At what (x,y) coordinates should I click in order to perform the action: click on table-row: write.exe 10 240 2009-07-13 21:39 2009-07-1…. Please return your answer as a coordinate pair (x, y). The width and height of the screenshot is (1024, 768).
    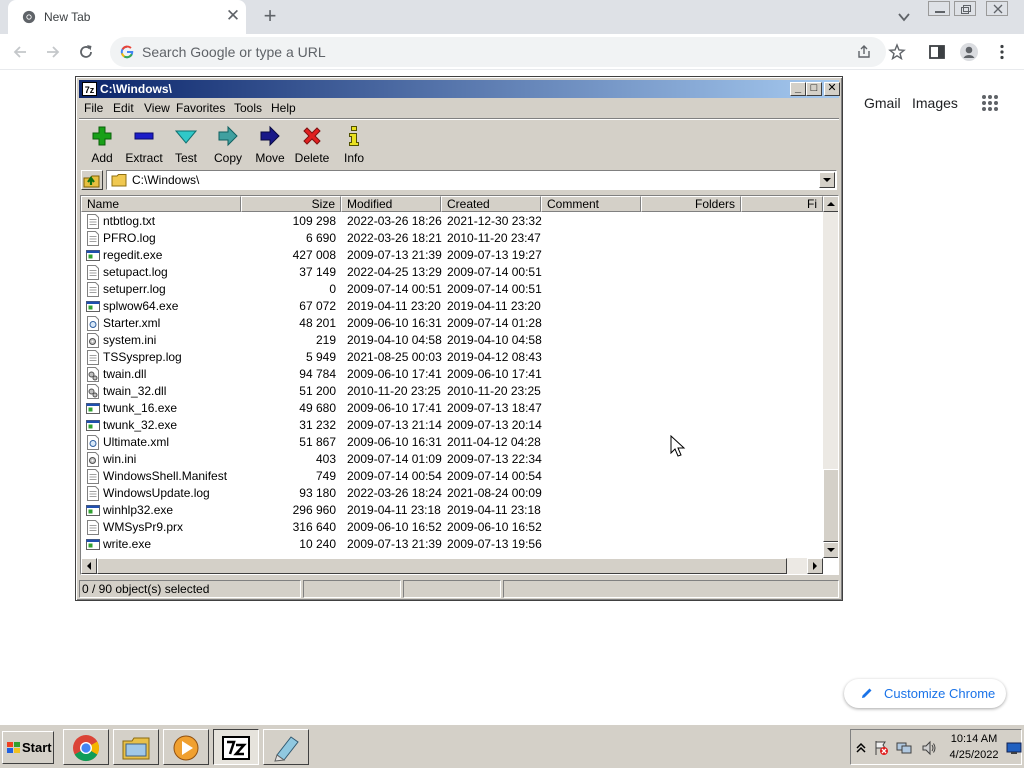
    Looking at the image, I should click on (452, 544).